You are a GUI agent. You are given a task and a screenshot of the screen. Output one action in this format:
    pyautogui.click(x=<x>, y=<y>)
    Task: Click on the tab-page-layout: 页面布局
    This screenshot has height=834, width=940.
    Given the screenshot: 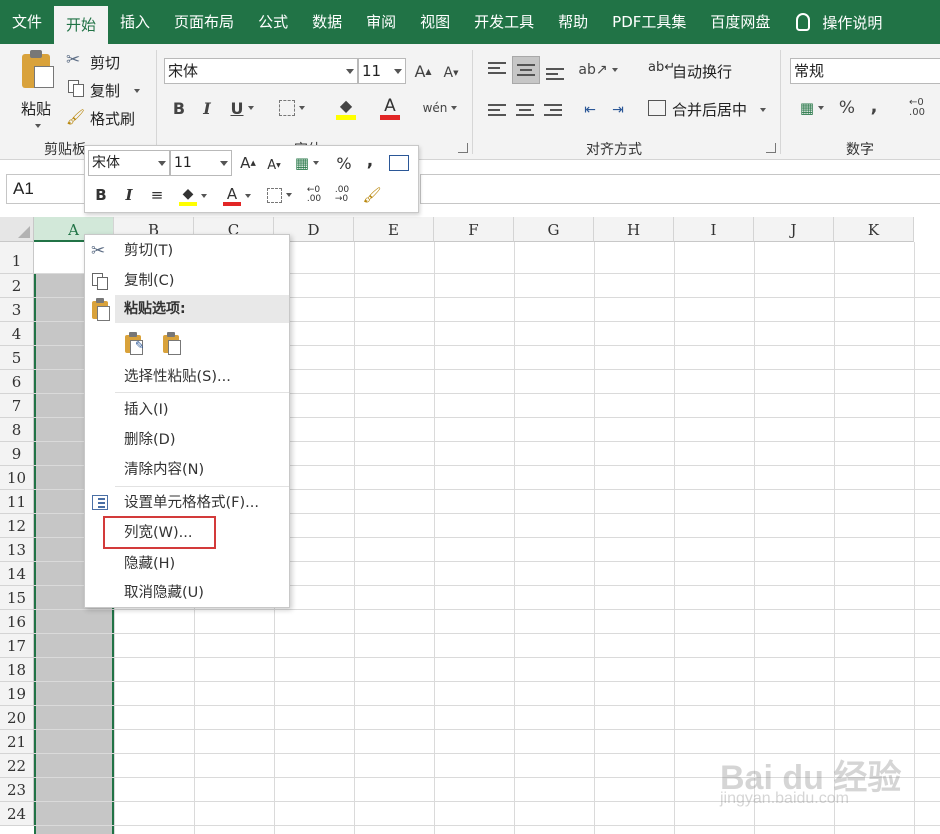 What is the action you would take?
    pyautogui.click(x=204, y=22)
    